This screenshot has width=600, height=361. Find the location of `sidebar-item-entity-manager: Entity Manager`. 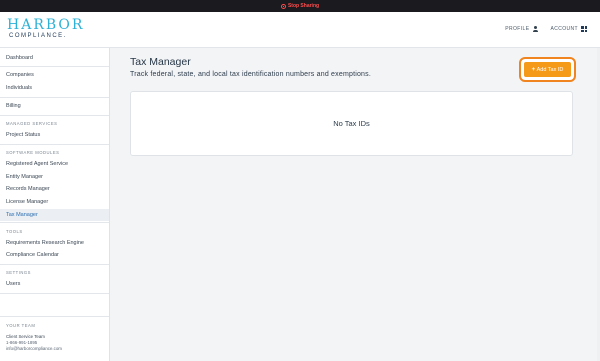

sidebar-item-entity-manager: Entity Manager is located at coordinates (54, 177).